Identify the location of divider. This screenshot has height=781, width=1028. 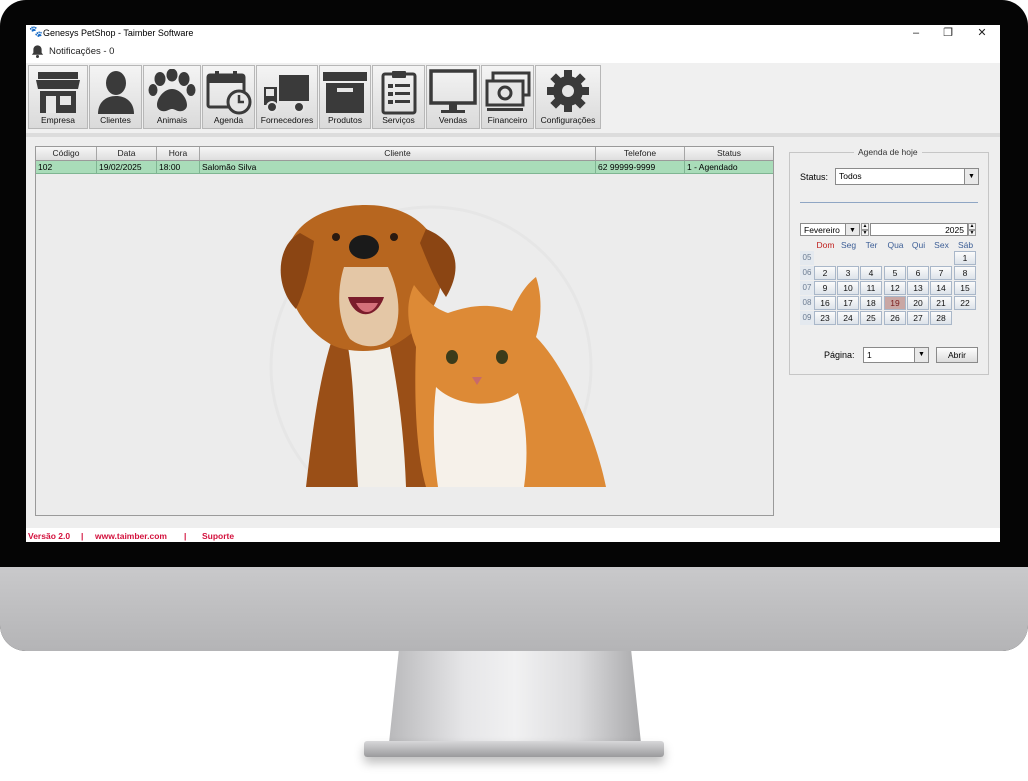
(889, 202).